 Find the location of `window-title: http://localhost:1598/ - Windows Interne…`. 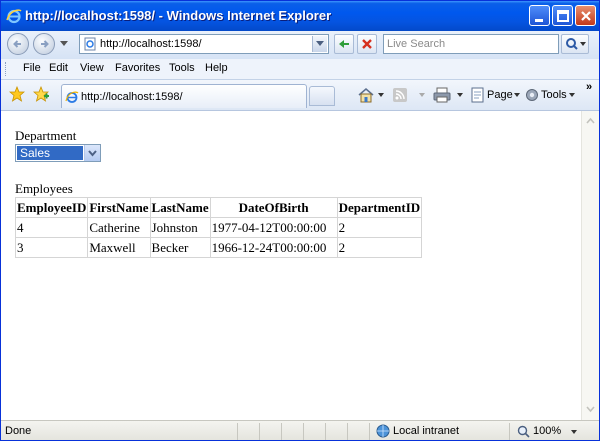

window-title: http://localhost:1598/ - Windows Interne… is located at coordinates (178, 15).